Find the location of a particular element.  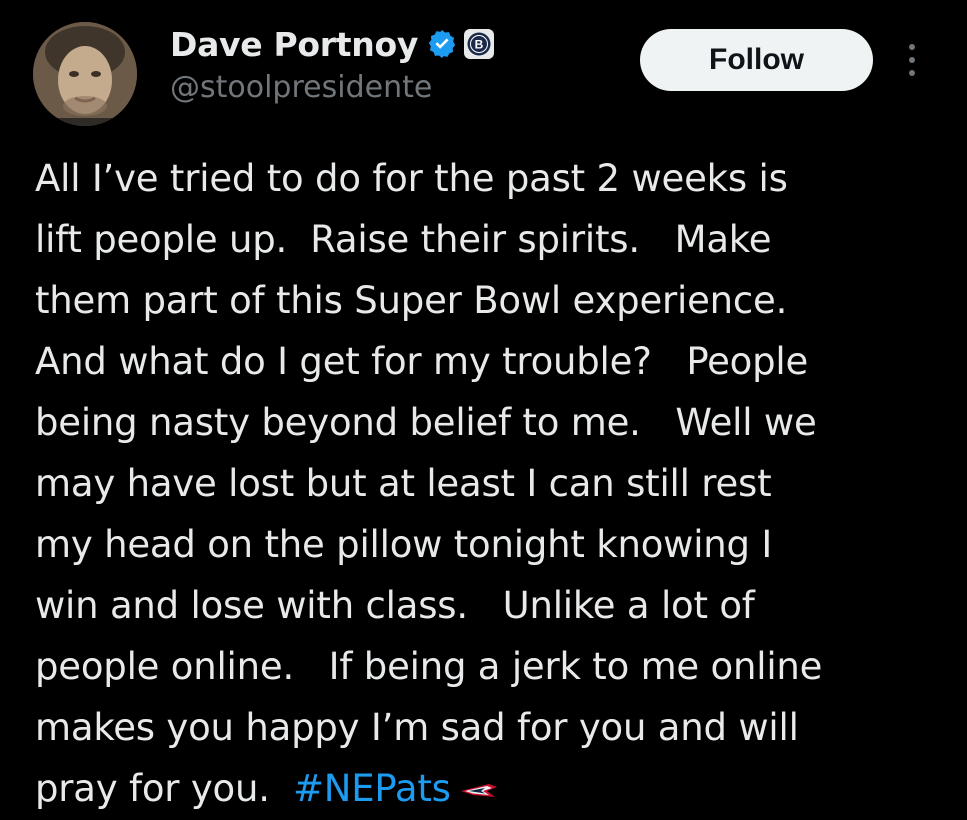

author-display-name: Dave Portnoy is located at coordinates (294, 44).